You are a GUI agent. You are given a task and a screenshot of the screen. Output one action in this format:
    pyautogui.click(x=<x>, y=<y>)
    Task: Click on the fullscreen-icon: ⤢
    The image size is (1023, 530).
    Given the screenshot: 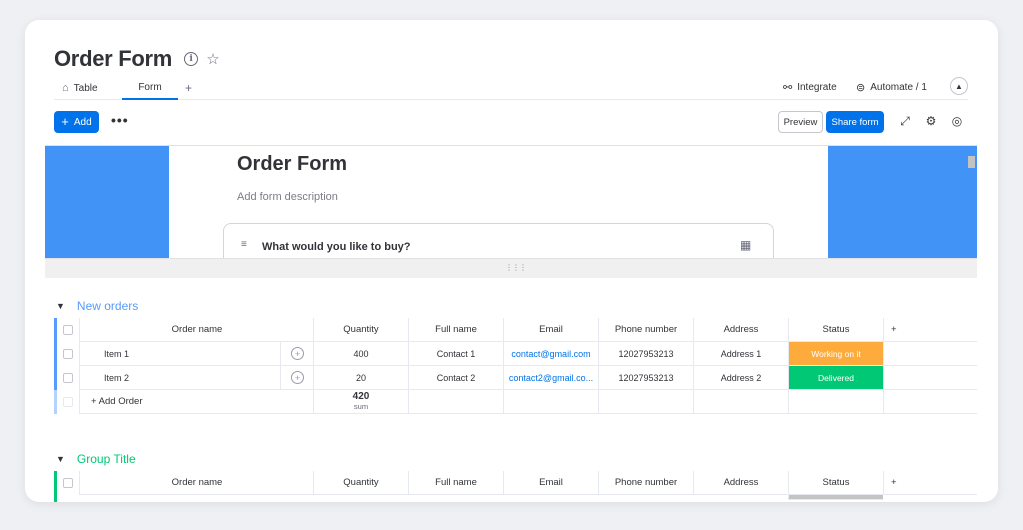 What is the action you would take?
    pyautogui.click(x=905, y=121)
    